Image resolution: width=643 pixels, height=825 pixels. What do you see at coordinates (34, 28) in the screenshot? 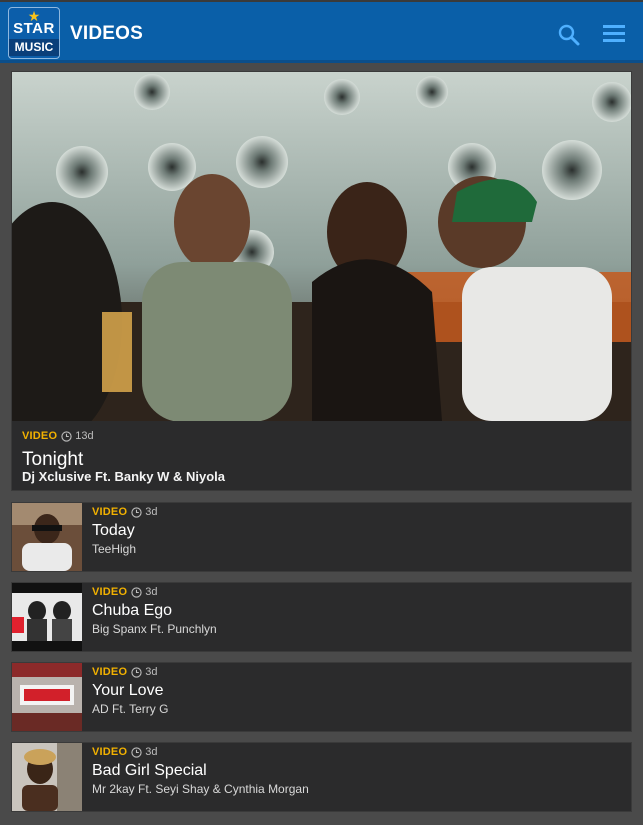
I see `logo-text-top: STAR` at bounding box center [34, 28].